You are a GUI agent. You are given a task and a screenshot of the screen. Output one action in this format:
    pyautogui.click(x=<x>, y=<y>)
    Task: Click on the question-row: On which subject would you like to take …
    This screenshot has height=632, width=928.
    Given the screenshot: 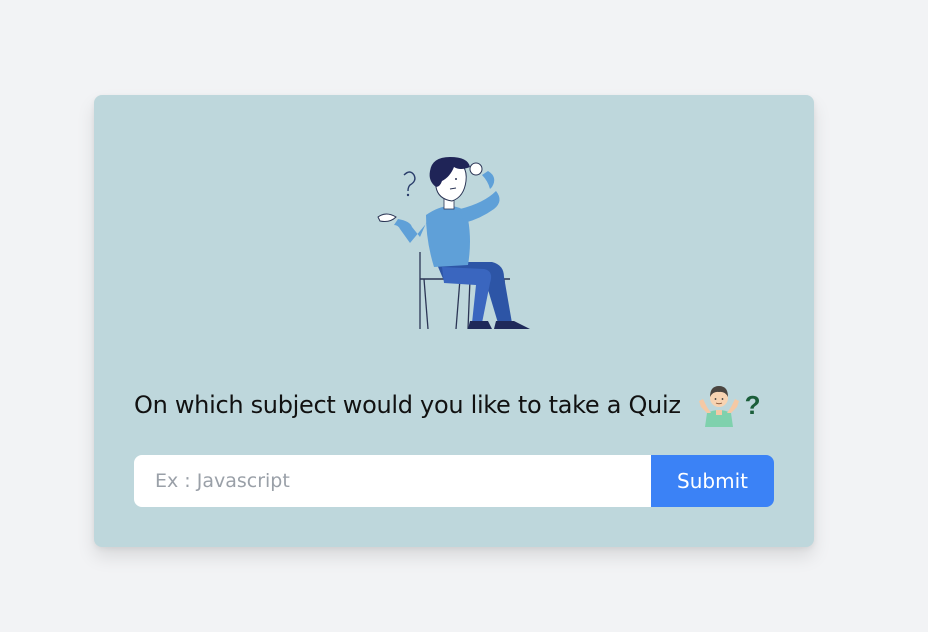 What is the action you would take?
    pyautogui.click(x=447, y=405)
    